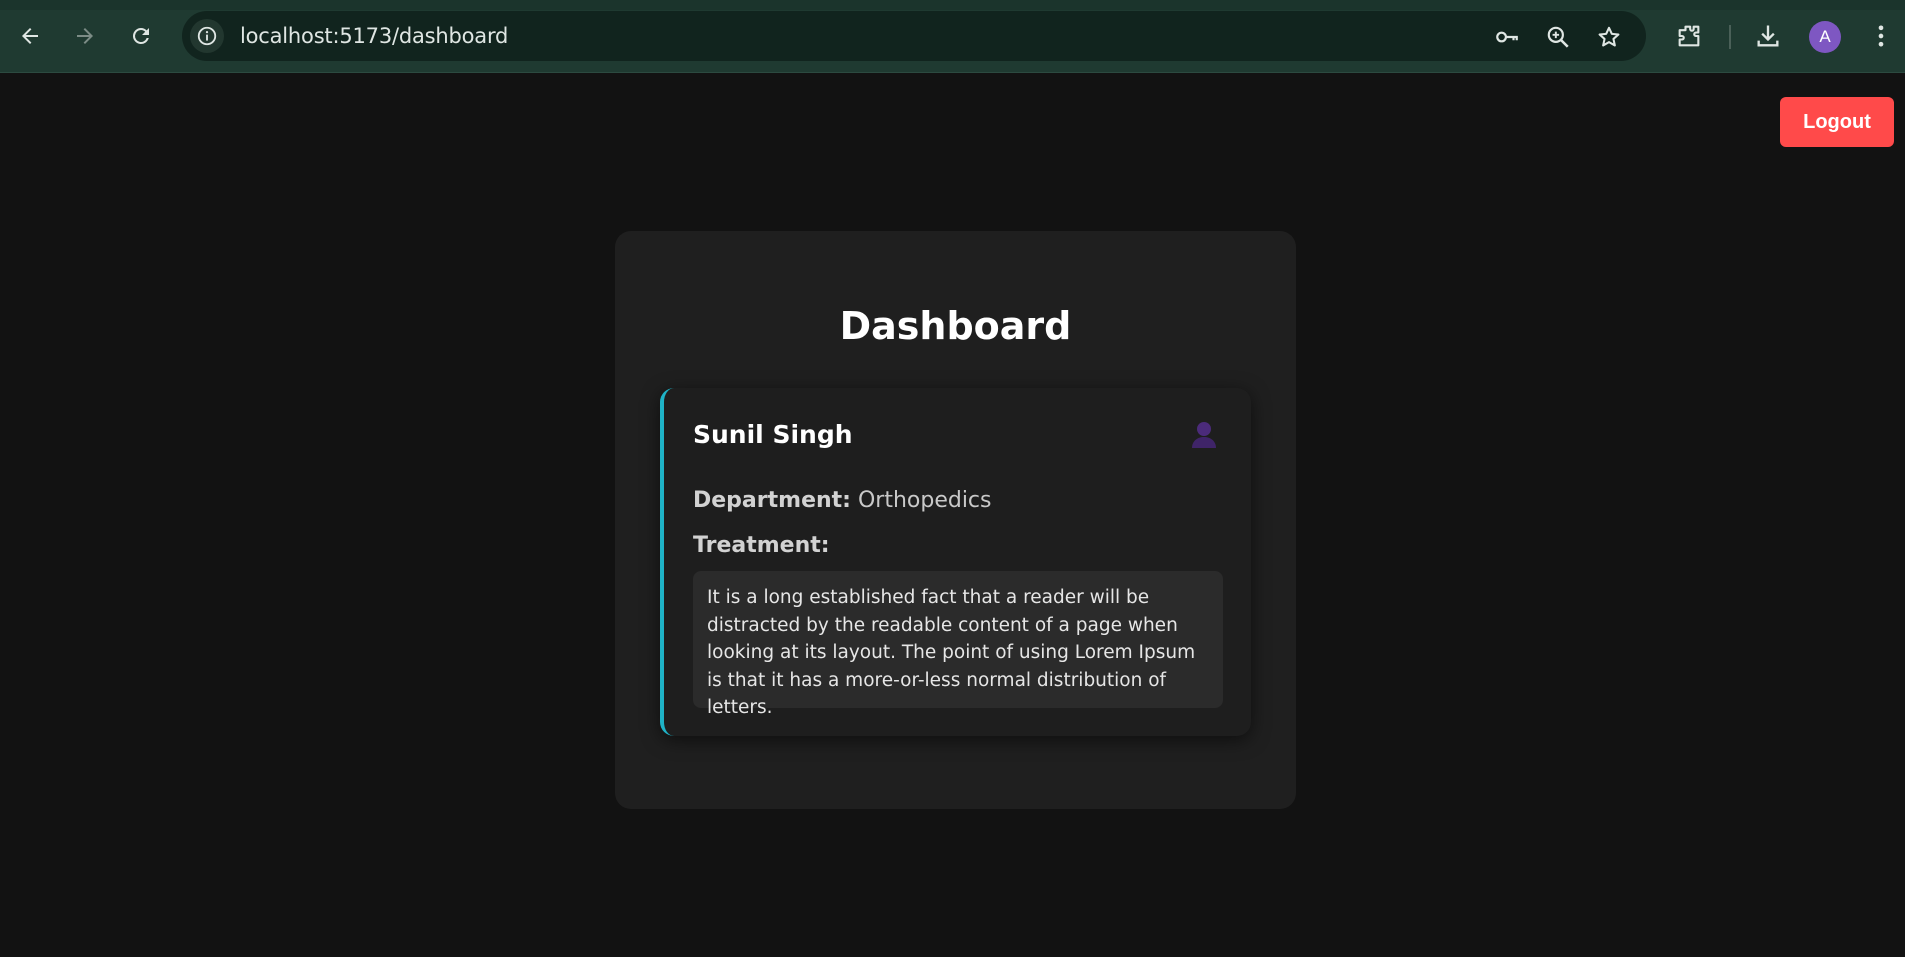  I want to click on zoom-icon, so click(1558, 37).